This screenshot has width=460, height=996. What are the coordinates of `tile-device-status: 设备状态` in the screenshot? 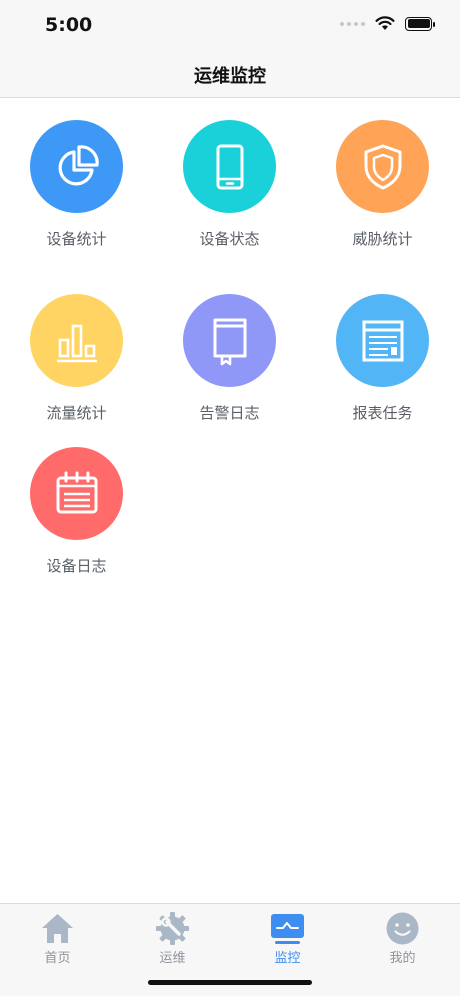 It's located at (229, 174).